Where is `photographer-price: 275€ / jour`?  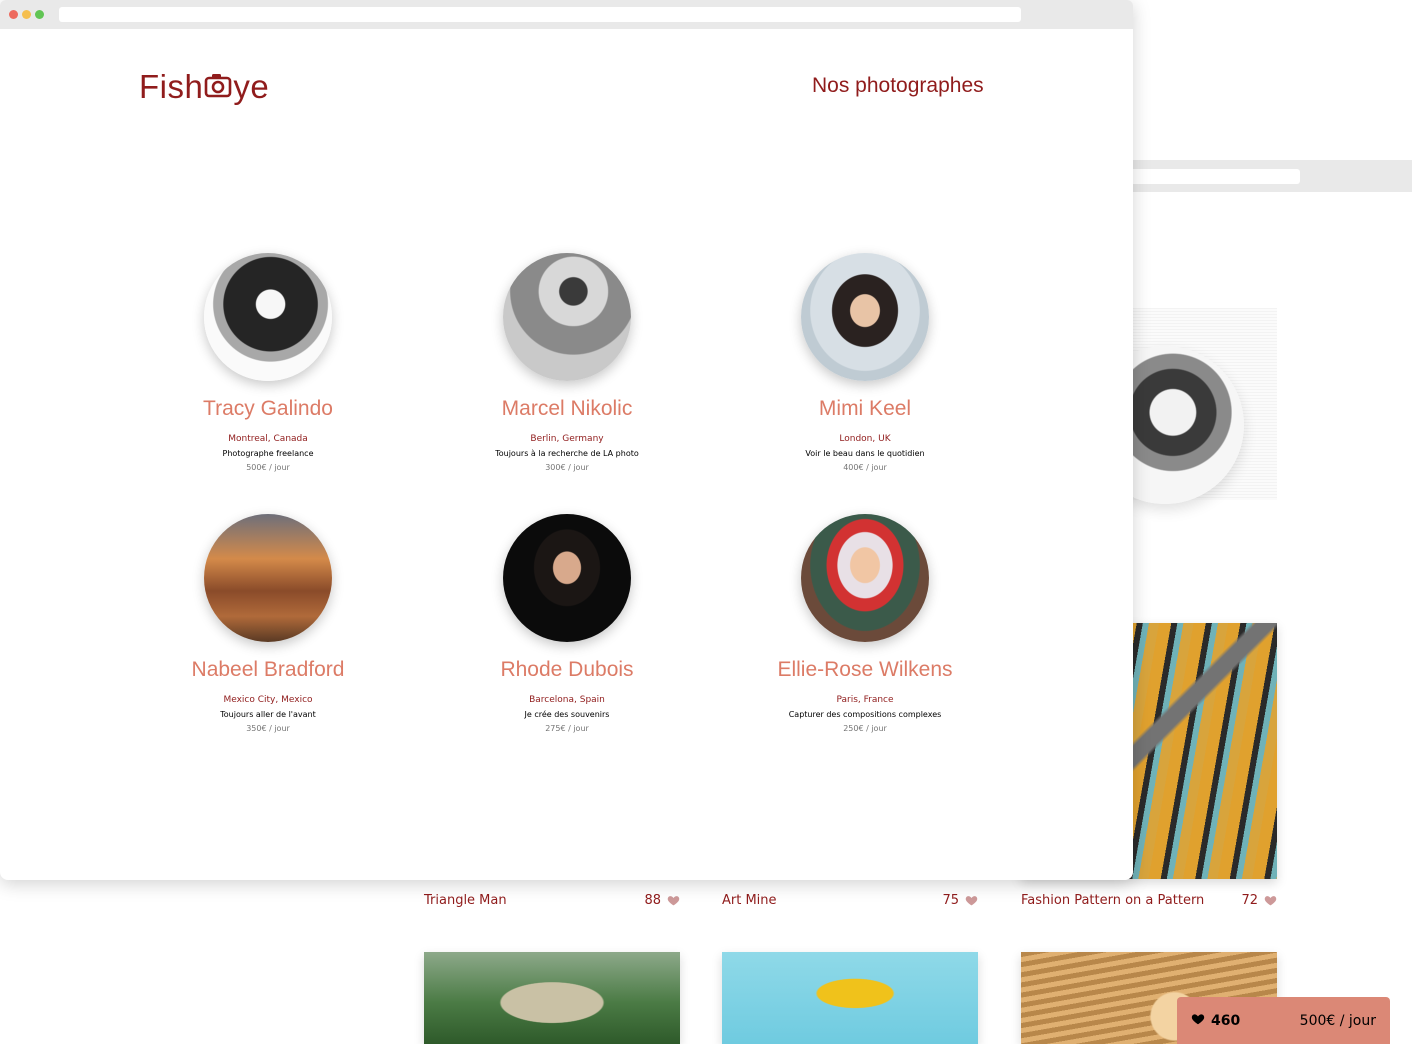
photographer-price: 275€ / jour is located at coordinates (567, 728).